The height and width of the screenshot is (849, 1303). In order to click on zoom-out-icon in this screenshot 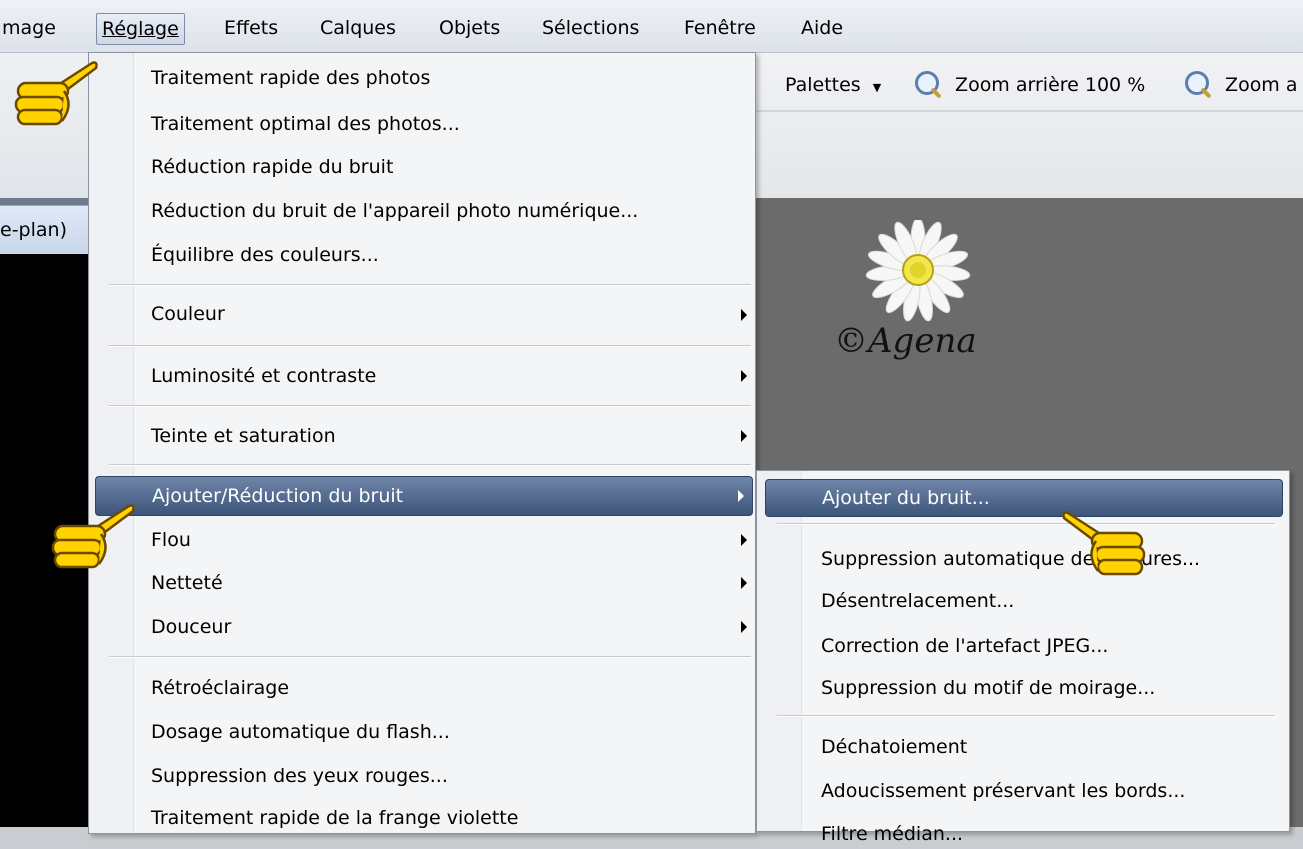, I will do `click(927, 83)`.